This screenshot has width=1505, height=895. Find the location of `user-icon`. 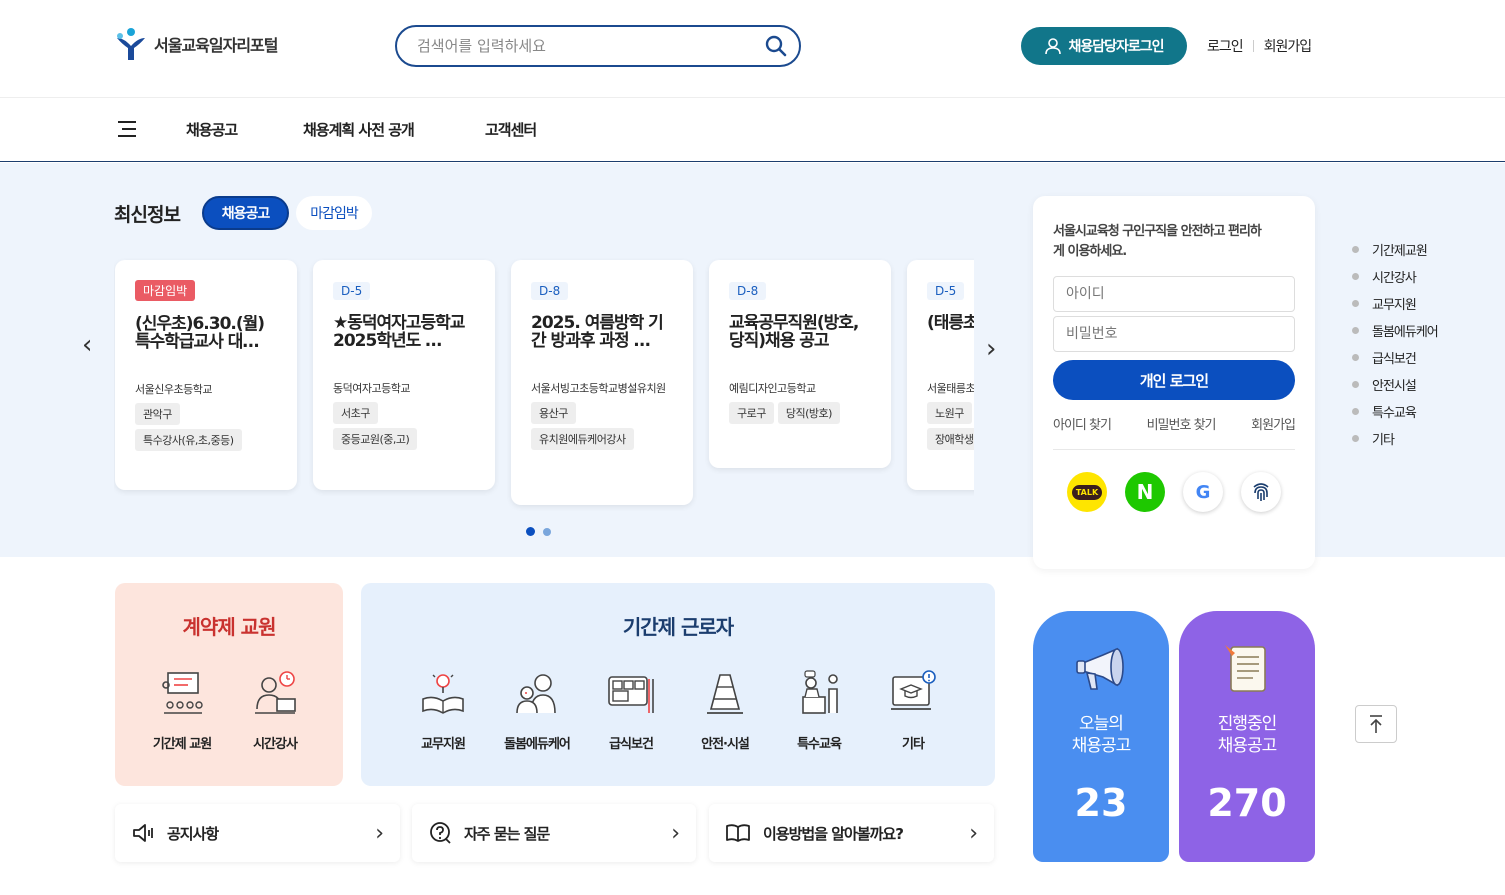

user-icon is located at coordinates (1053, 46).